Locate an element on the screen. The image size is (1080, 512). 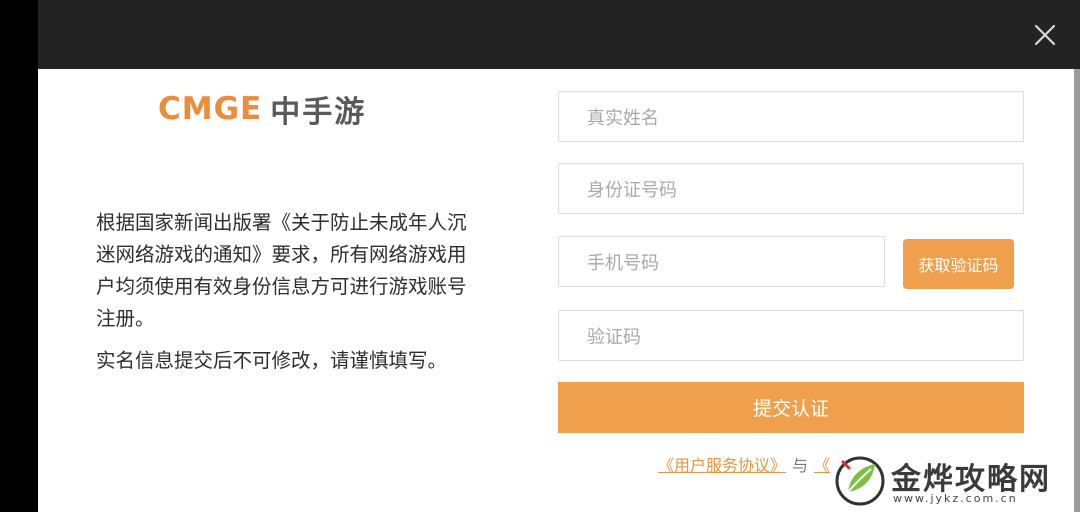
agreement-links: 《用户服务协议》与《 is located at coordinates (744, 464).